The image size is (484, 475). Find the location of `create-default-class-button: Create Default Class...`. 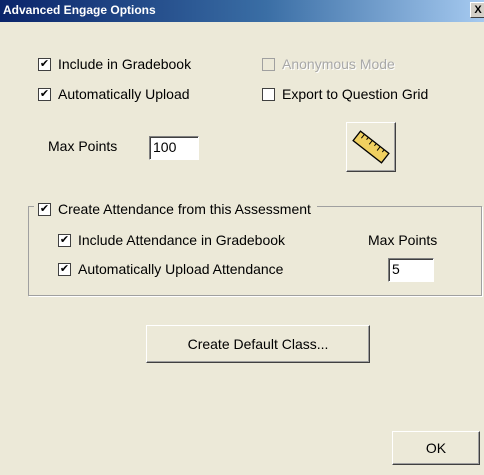

create-default-class-button: Create Default Class... is located at coordinates (258, 344).